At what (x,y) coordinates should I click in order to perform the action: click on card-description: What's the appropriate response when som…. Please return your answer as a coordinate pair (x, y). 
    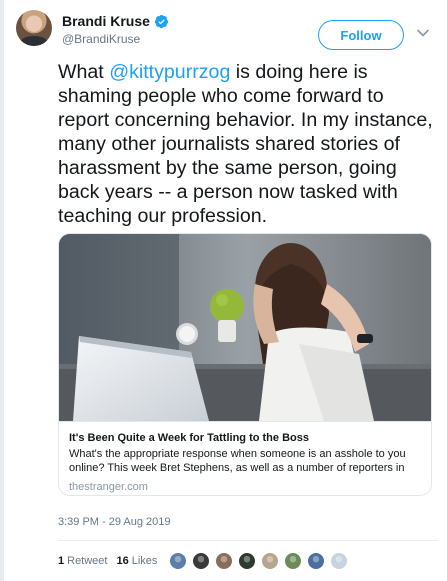
    Looking at the image, I should click on (237, 461).